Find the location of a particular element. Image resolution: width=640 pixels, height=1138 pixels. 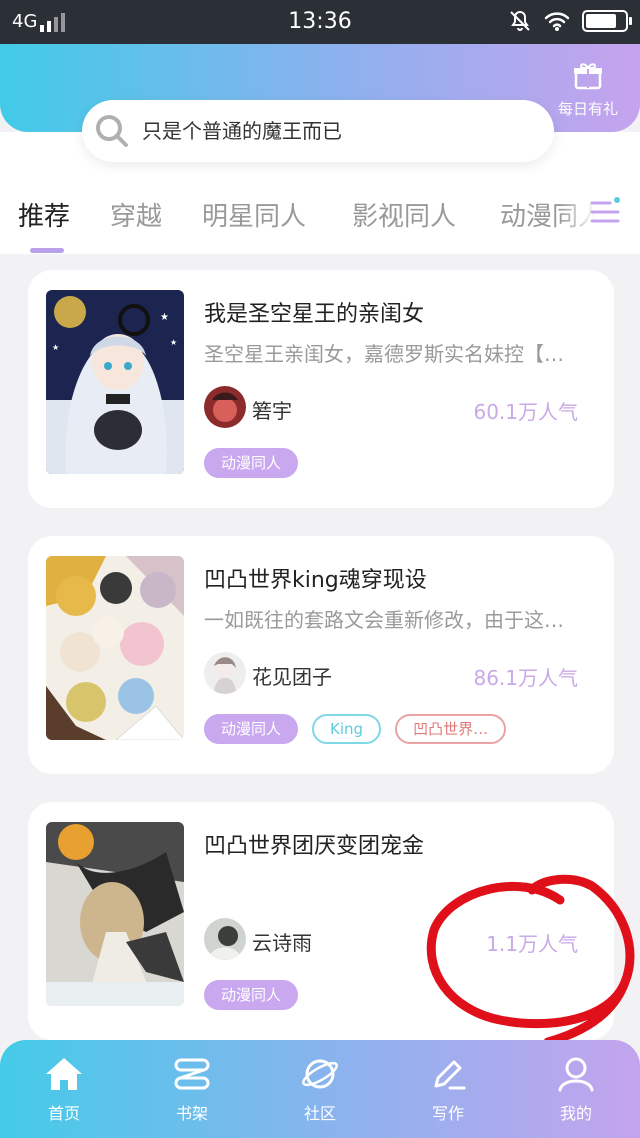

popularity-count: 86.1万人气 is located at coordinates (525, 678).